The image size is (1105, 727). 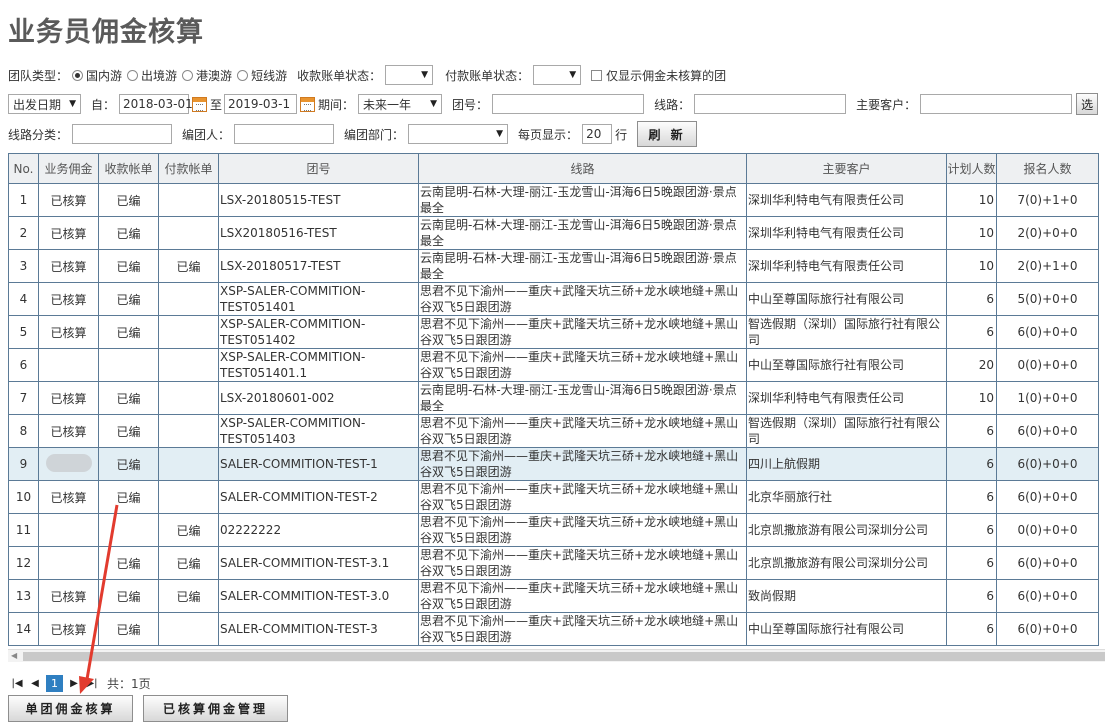 I want to click on pagination: |◀ ◀ 1 ▶ ▶| 共：1页, so click(x=80, y=683).